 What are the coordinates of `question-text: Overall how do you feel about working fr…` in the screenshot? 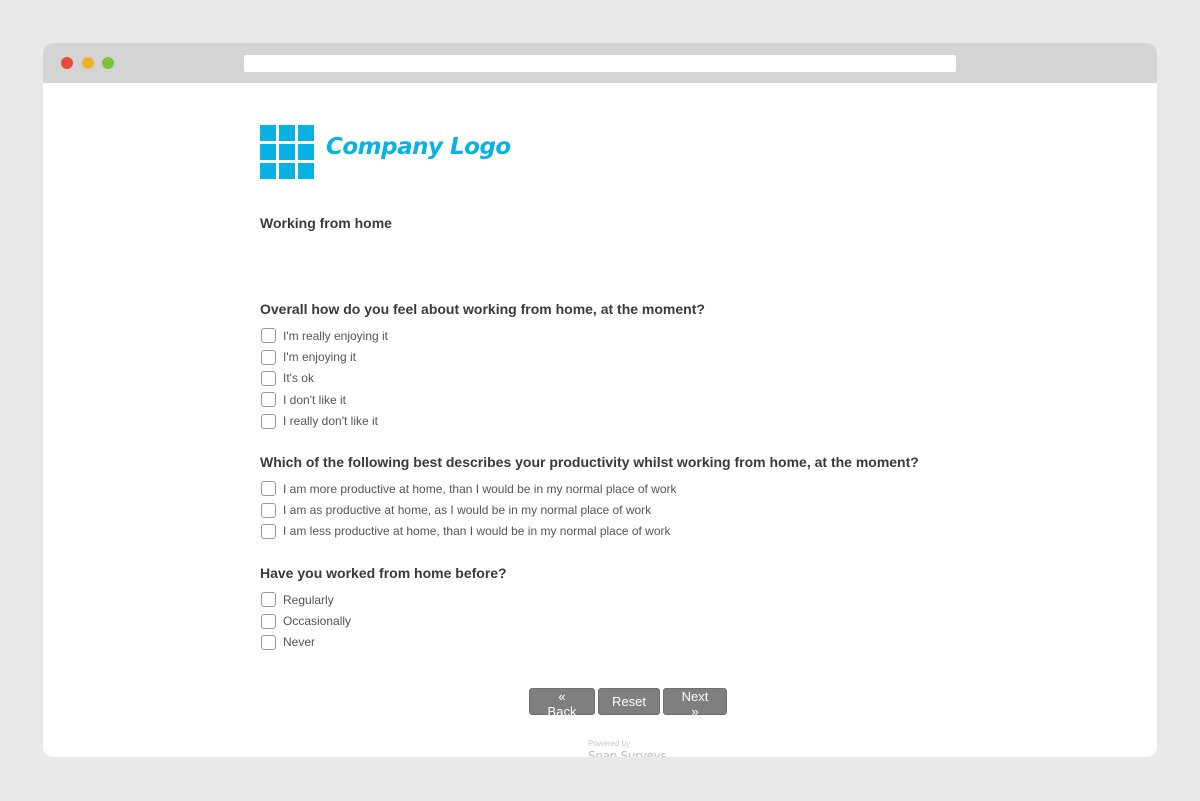 It's located at (482, 309).